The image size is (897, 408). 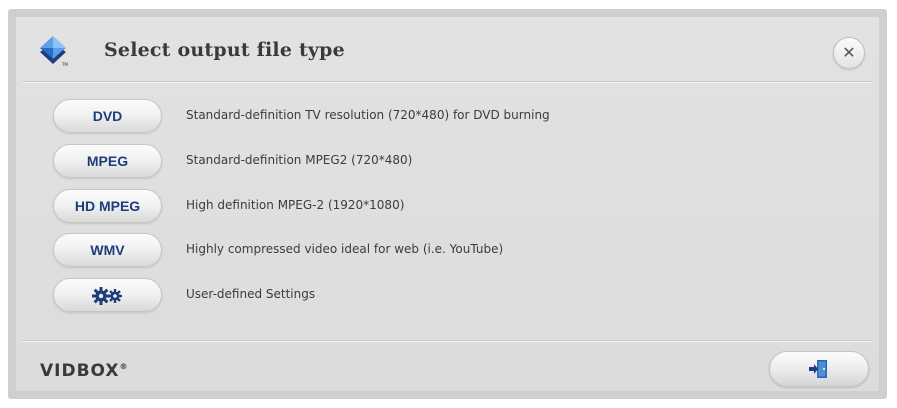 What do you see at coordinates (107, 206) in the screenshot?
I see `hd-mpeg-button: HD MPEG` at bounding box center [107, 206].